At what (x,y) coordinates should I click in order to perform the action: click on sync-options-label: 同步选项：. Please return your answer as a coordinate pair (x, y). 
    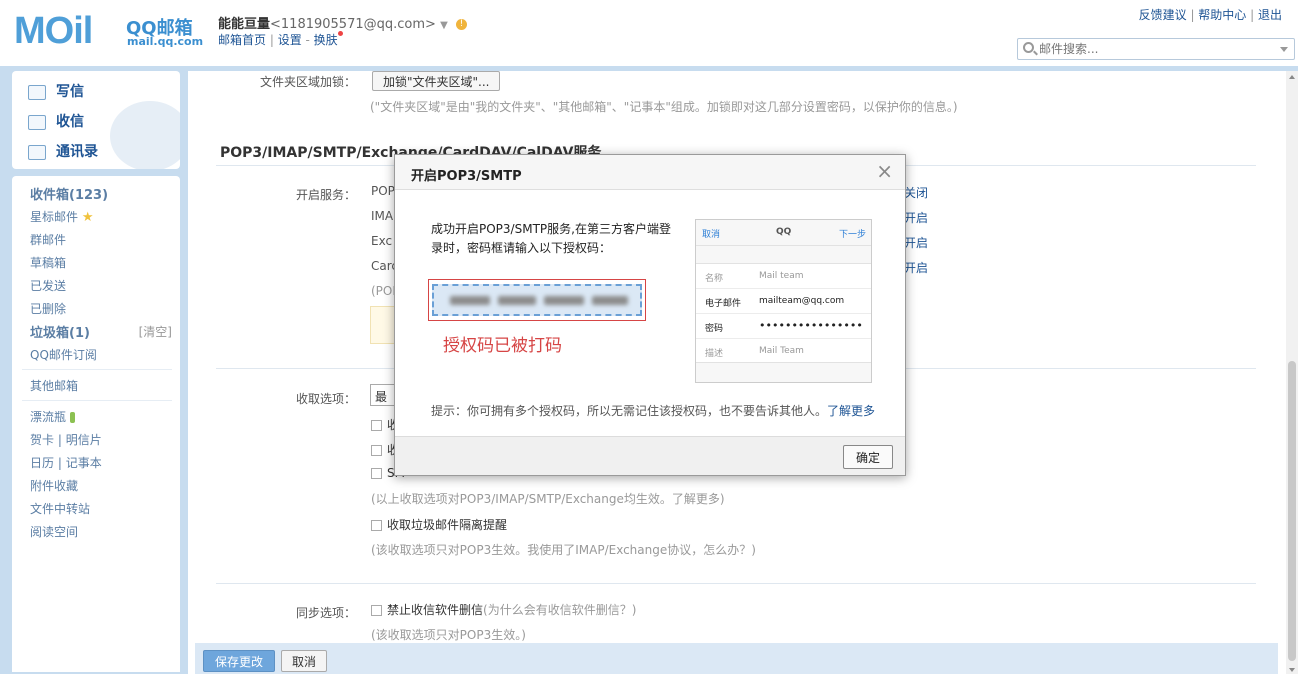
    Looking at the image, I should click on (326, 613).